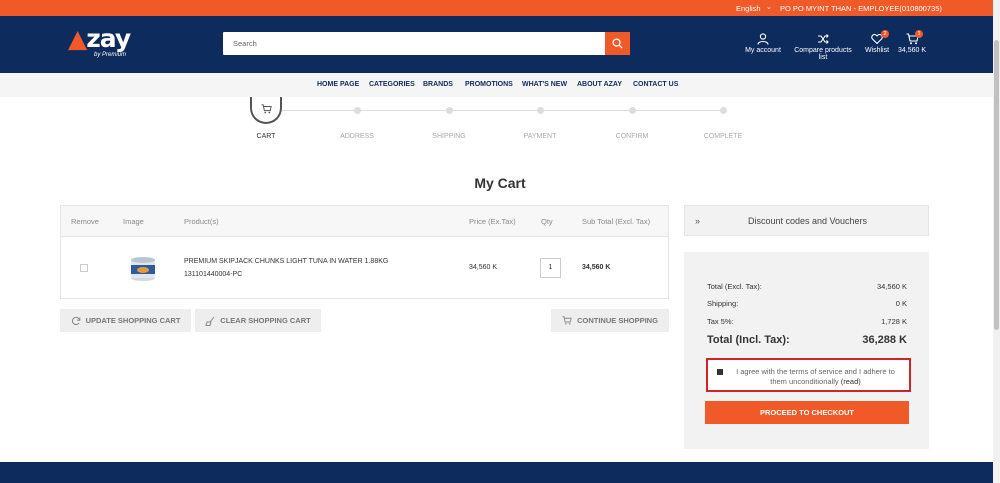 This screenshot has width=1000, height=483. I want to click on step-dot-payment, so click(540, 110).